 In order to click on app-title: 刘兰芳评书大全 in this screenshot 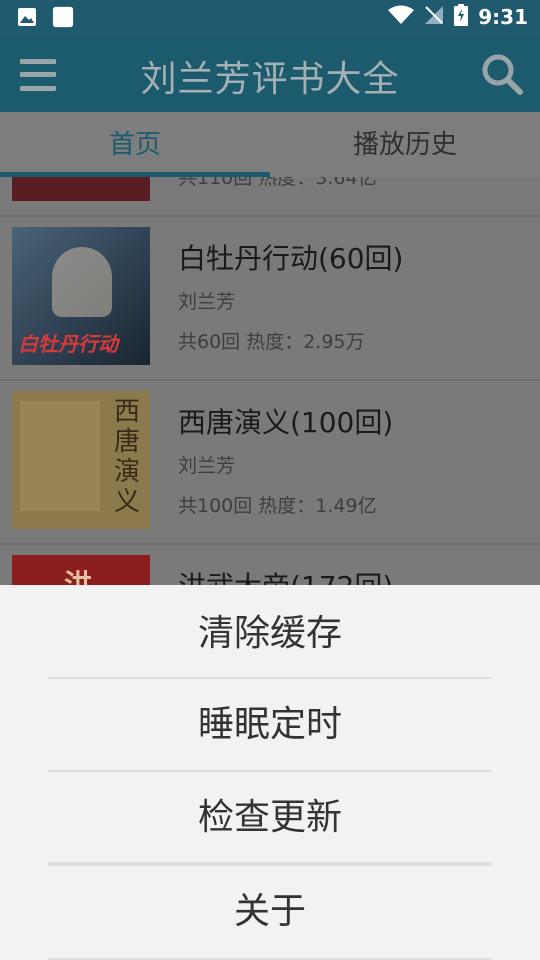, I will do `click(270, 79)`.